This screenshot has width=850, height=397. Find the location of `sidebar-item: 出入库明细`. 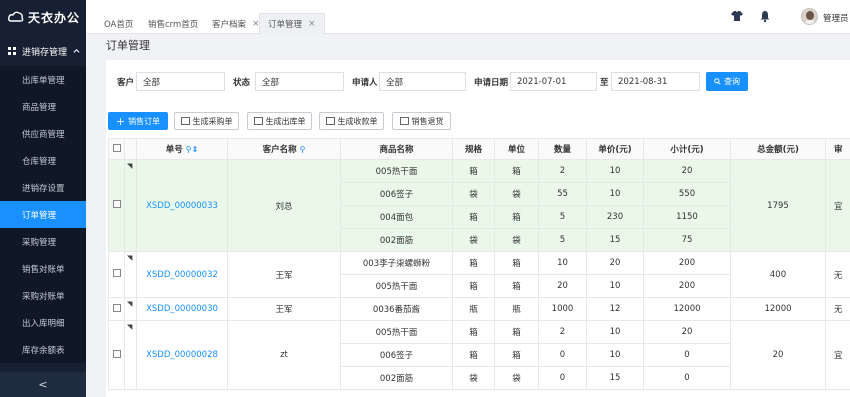

sidebar-item: 出入库明细 is located at coordinates (43, 322).